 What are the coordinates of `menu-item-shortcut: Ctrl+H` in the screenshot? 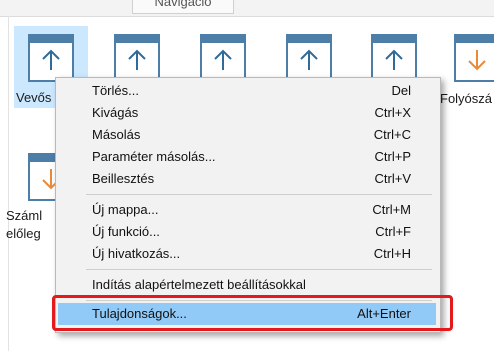 It's located at (392, 253).